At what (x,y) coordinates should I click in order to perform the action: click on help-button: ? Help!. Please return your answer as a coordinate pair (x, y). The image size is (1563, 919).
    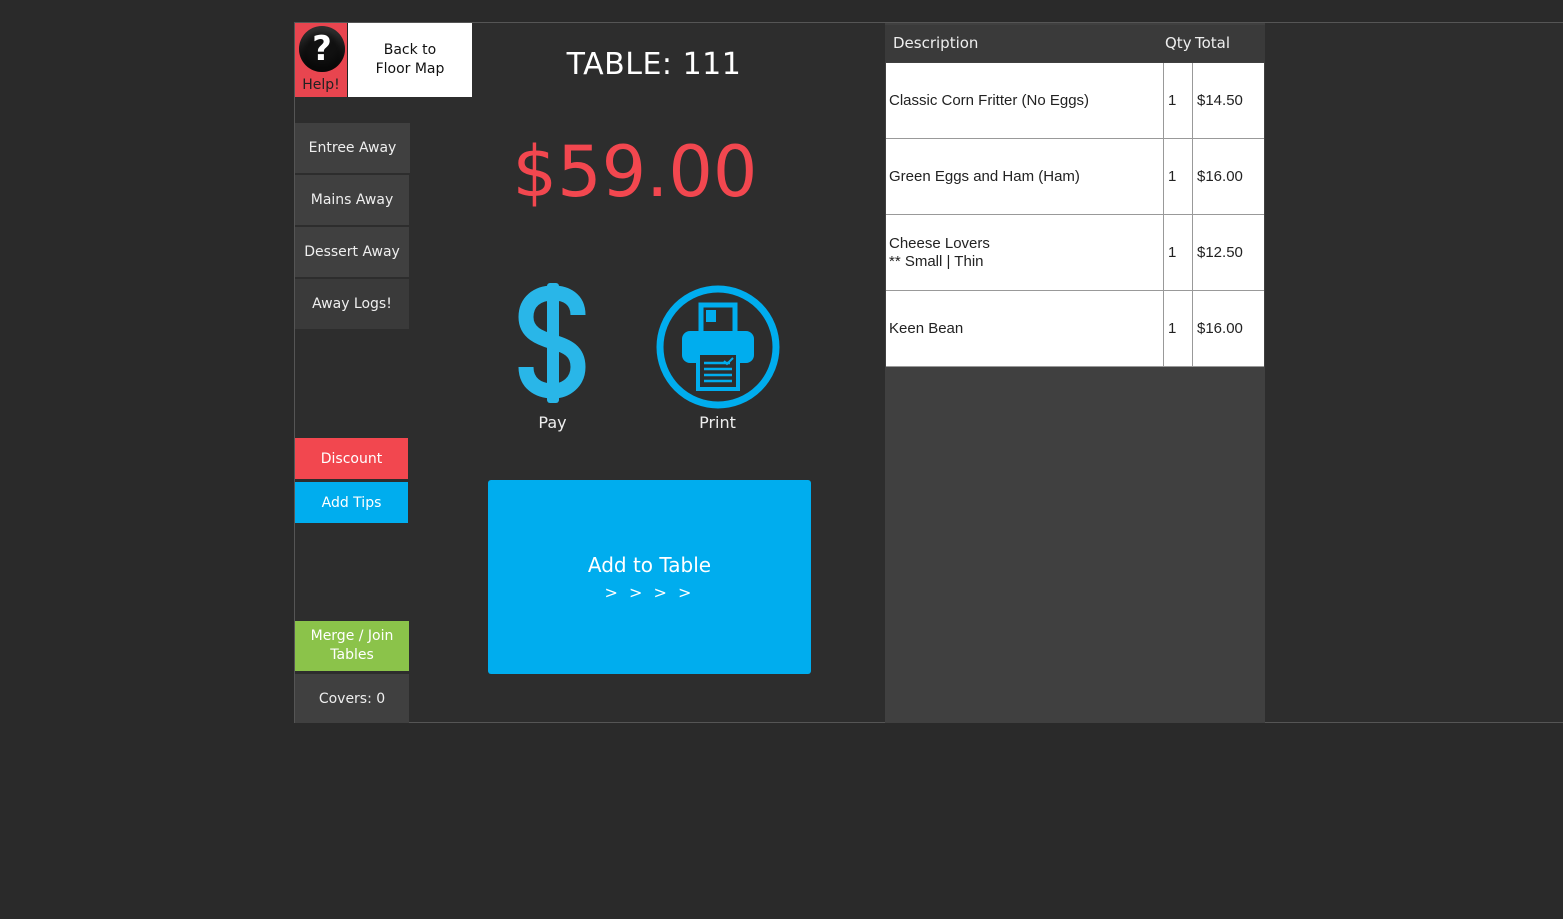
    Looking at the image, I should click on (321, 60).